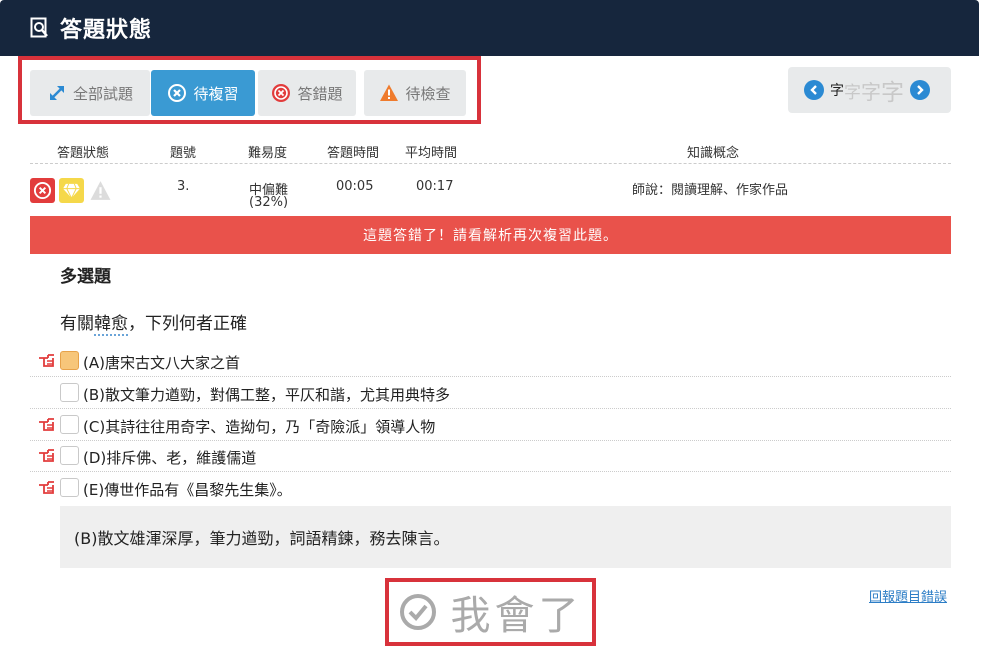 The height and width of the screenshot is (655, 981). Describe the element at coordinates (77, 324) in the screenshot. I see `question-text-before: 有關` at that location.